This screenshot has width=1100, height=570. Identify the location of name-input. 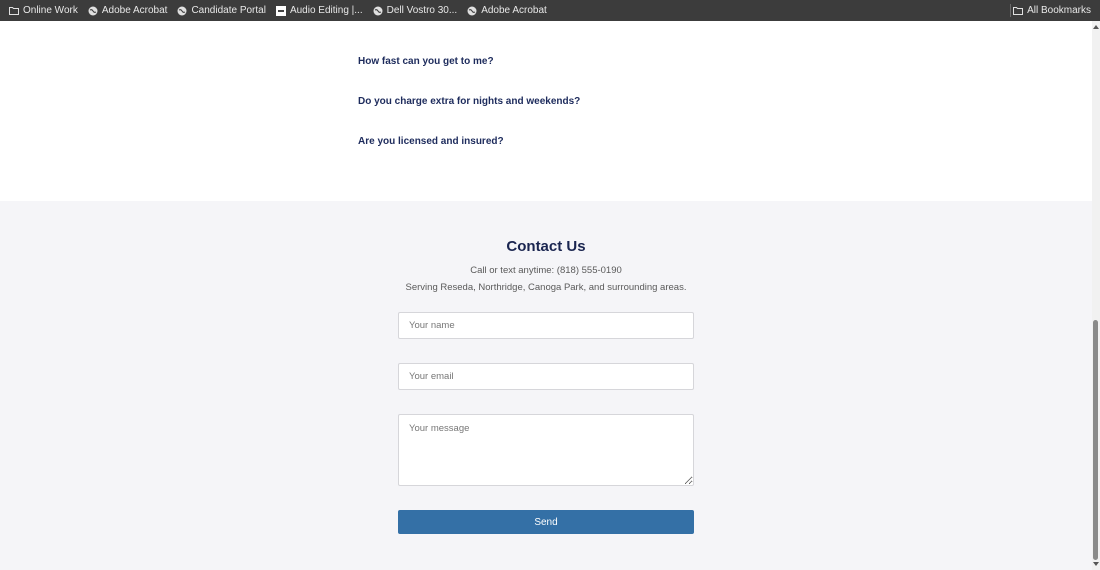
(546, 325).